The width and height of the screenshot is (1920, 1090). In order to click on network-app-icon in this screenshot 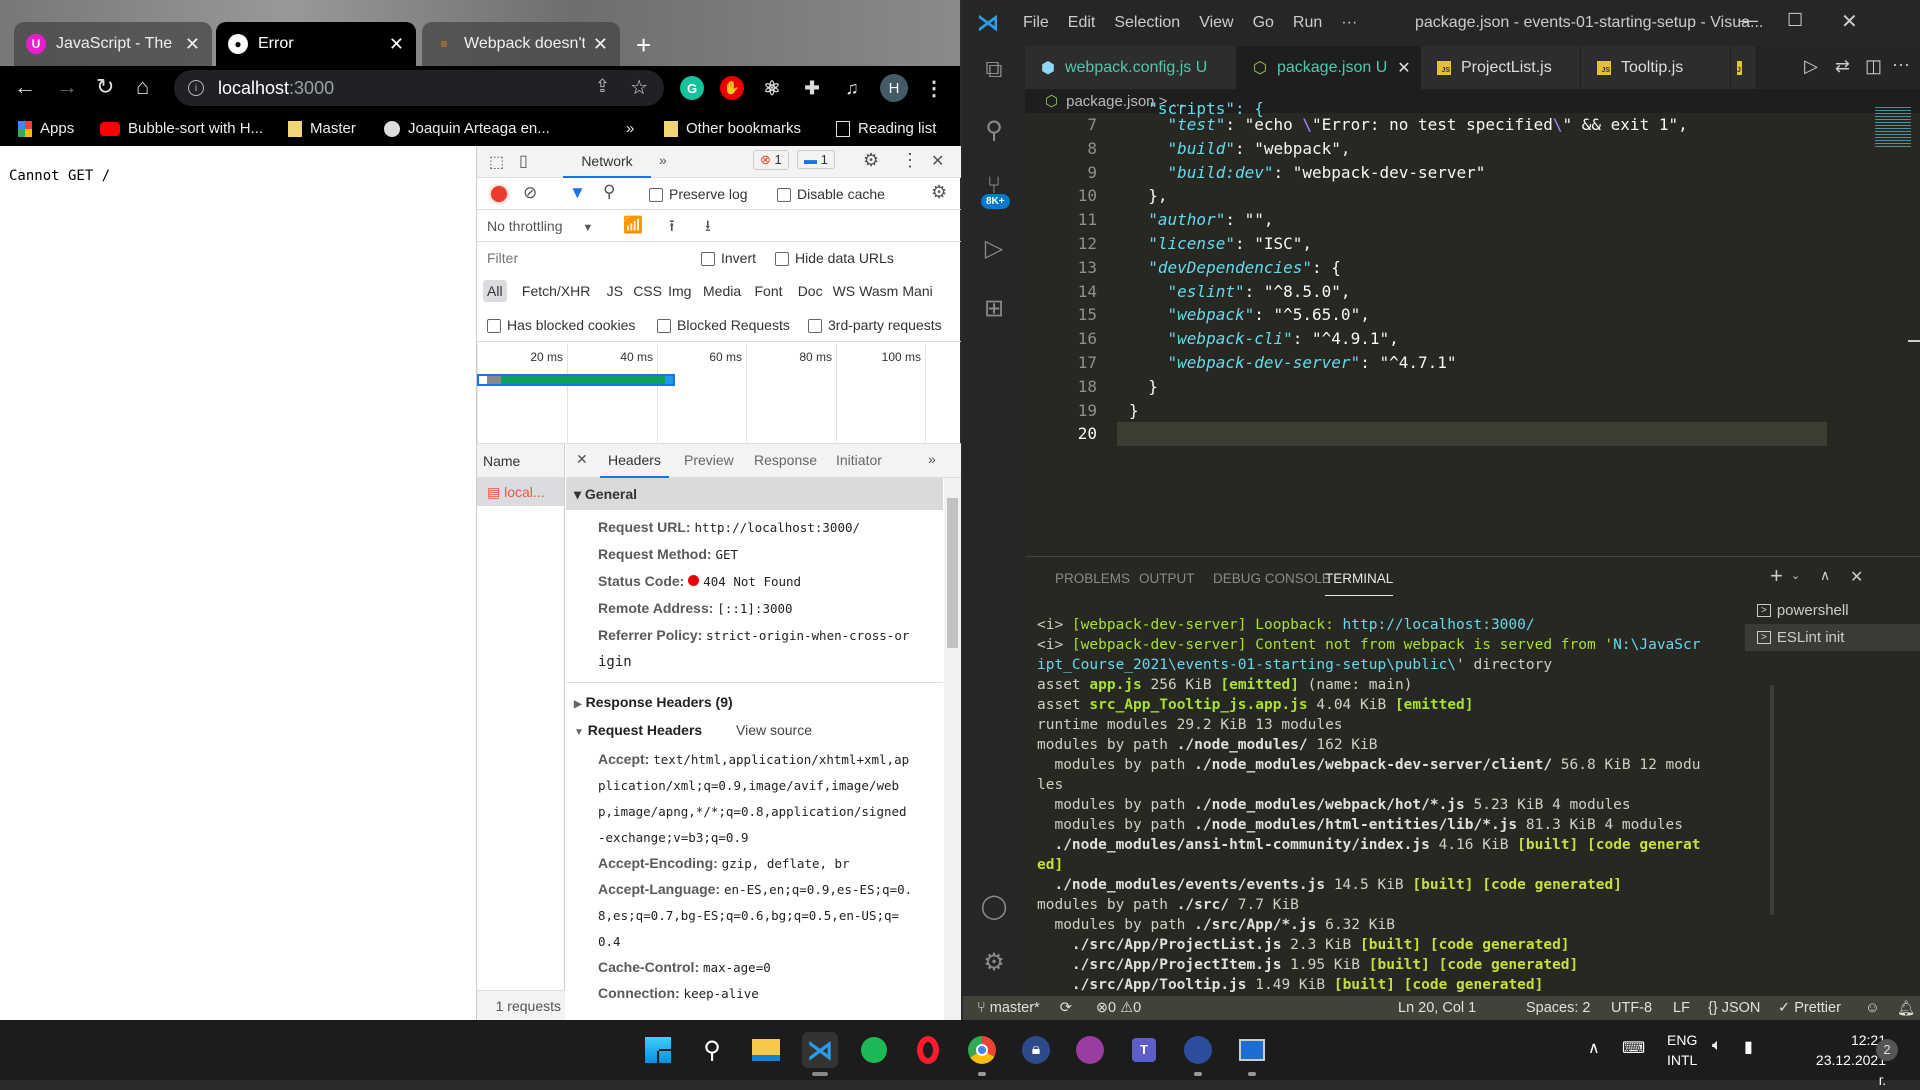, I will do `click(1198, 1054)`.